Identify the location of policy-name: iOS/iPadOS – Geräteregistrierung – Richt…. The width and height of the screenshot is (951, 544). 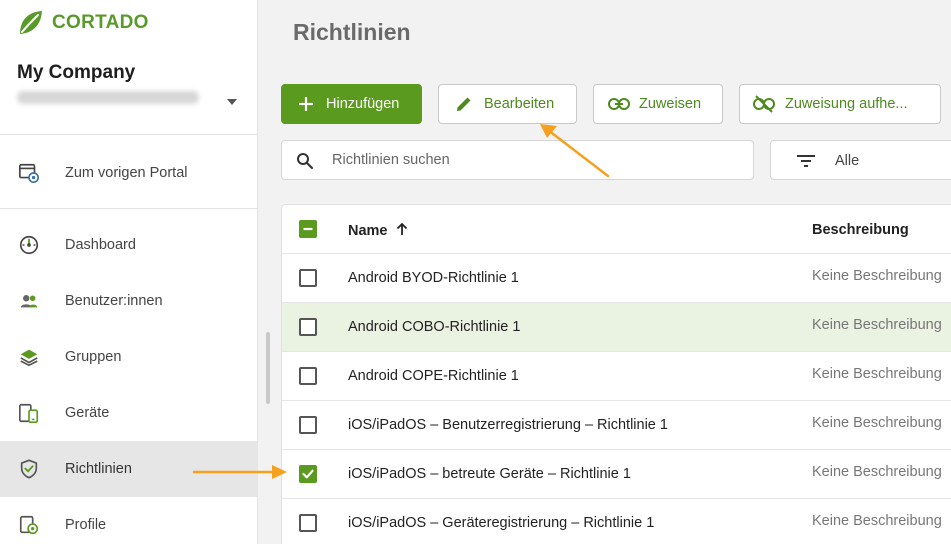
(501, 523).